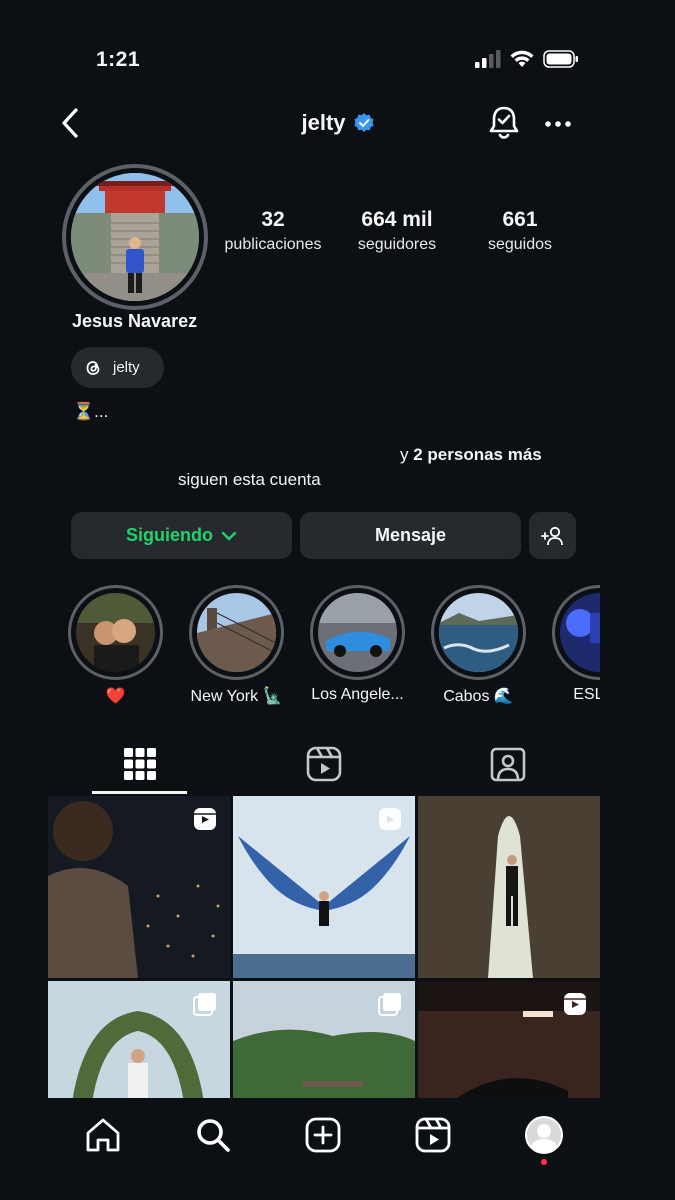  I want to click on stat-followers-label: seguidores, so click(397, 244).